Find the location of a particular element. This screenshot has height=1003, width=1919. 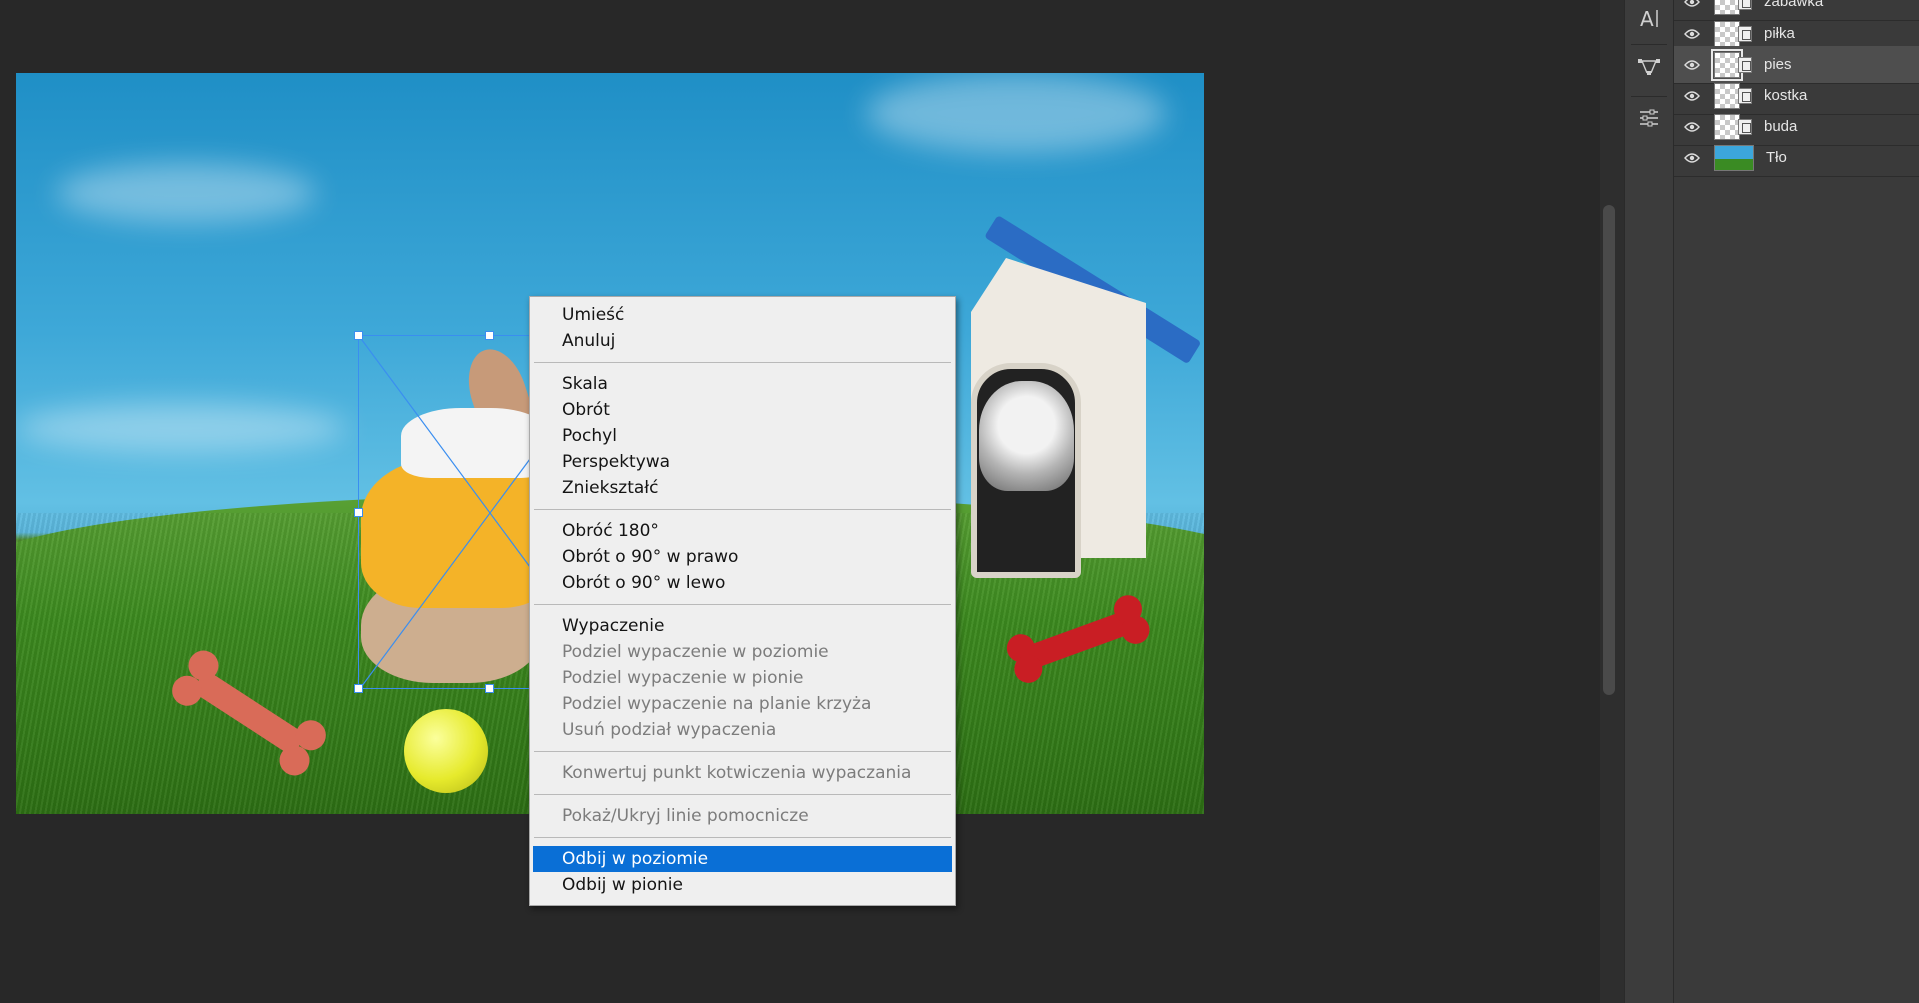

menu-item-obrót-o-90-w-lewo: Obrót o 90° w lewo is located at coordinates (742, 583).